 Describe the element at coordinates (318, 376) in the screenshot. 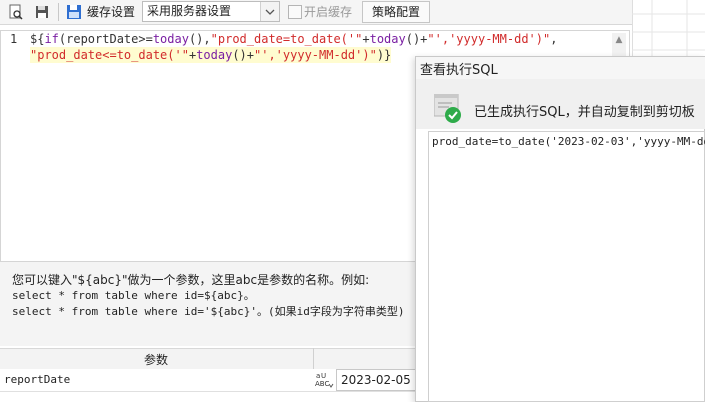

I see `svg-text: a` at that location.